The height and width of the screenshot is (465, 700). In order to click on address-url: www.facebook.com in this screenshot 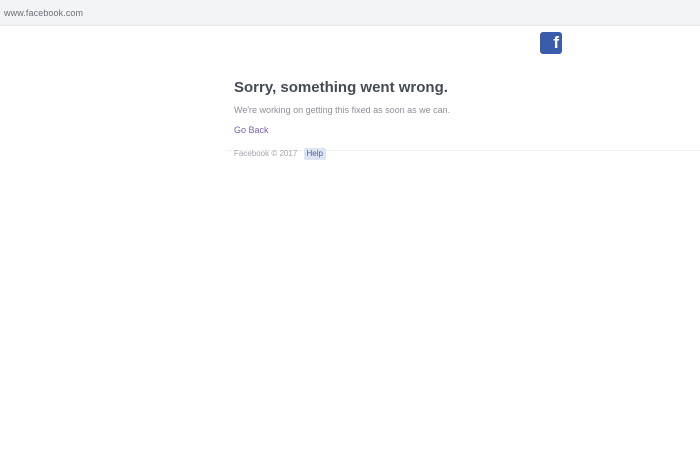, I will do `click(43, 13)`.